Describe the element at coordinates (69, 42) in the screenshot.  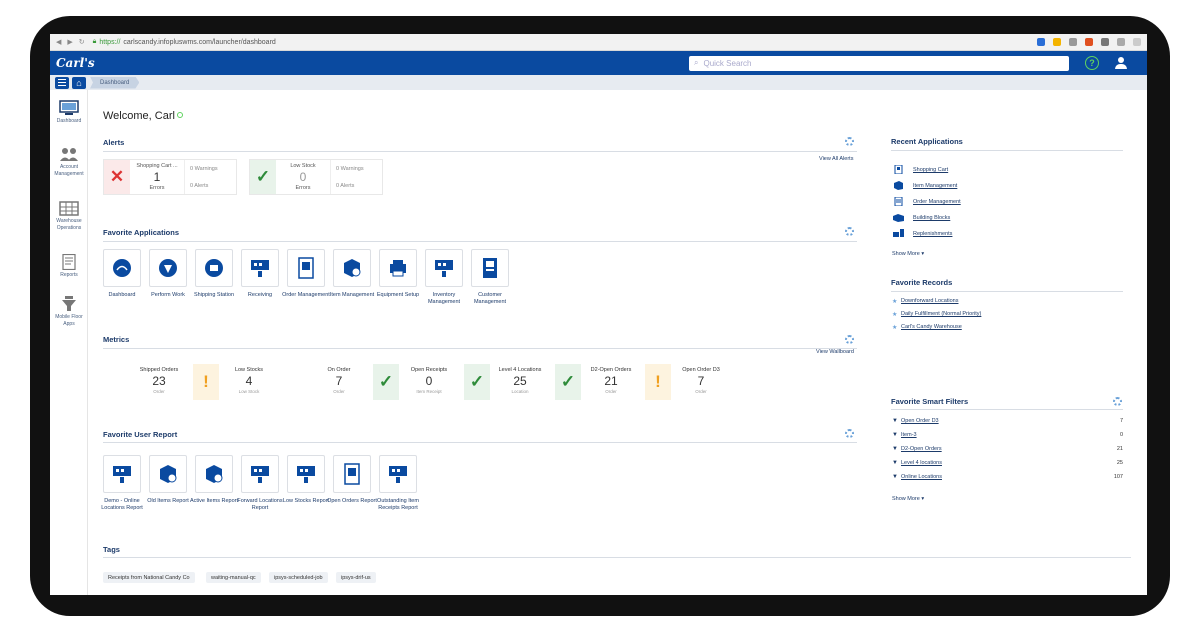
I see `forward-icon: ▶` at that location.